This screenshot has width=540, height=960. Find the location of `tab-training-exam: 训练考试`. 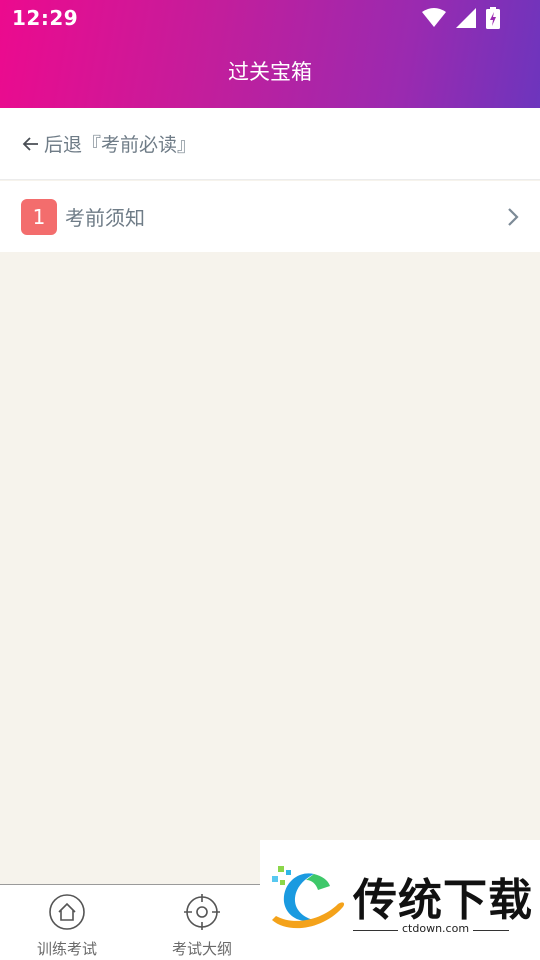

tab-training-exam: 训练考试 is located at coordinates (67, 926).